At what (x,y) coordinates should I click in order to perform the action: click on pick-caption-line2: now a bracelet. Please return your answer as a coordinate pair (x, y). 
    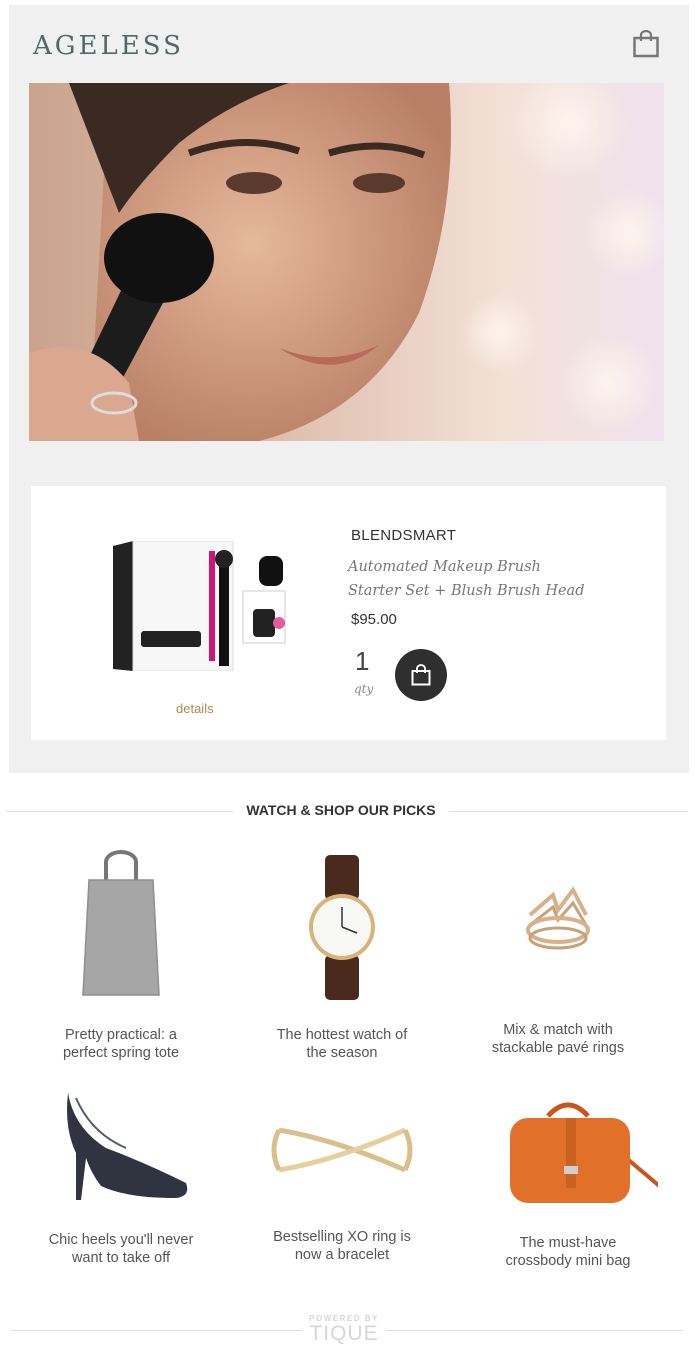
    Looking at the image, I should click on (342, 1255).